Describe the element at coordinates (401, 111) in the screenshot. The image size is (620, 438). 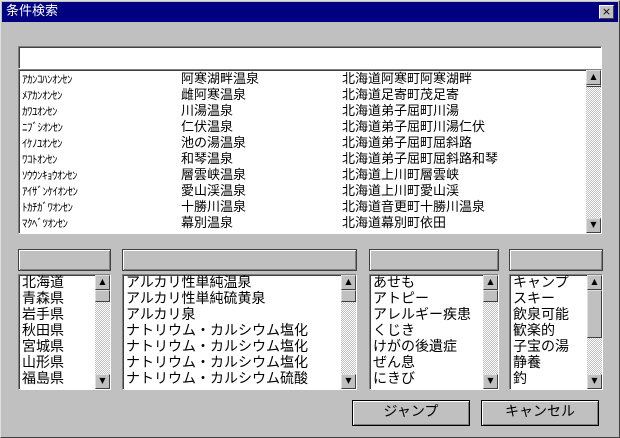
I see `result-address: 北海道弟子屈町川湯` at that location.